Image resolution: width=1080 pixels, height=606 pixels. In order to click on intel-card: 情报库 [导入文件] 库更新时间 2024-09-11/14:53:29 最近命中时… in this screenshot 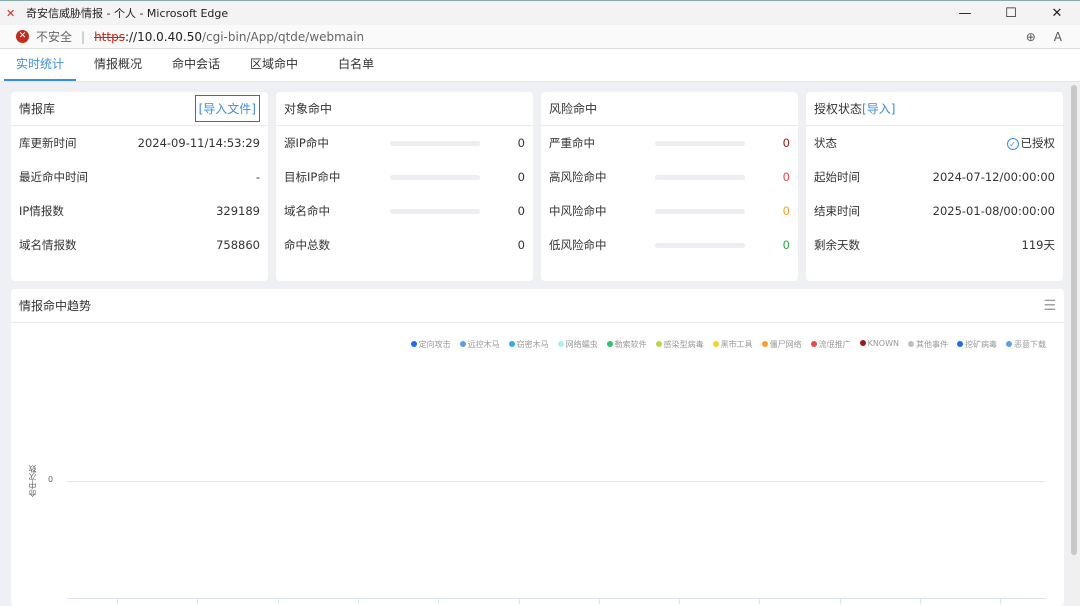, I will do `click(139, 186)`.